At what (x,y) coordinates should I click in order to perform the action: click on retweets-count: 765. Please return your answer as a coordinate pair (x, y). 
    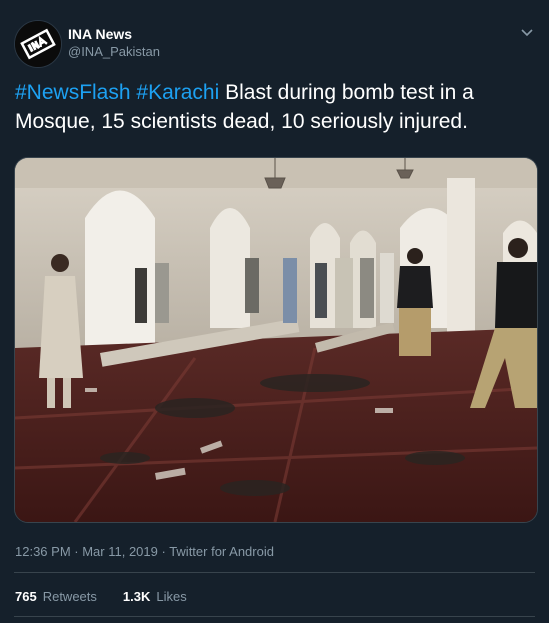
    Looking at the image, I should click on (26, 596).